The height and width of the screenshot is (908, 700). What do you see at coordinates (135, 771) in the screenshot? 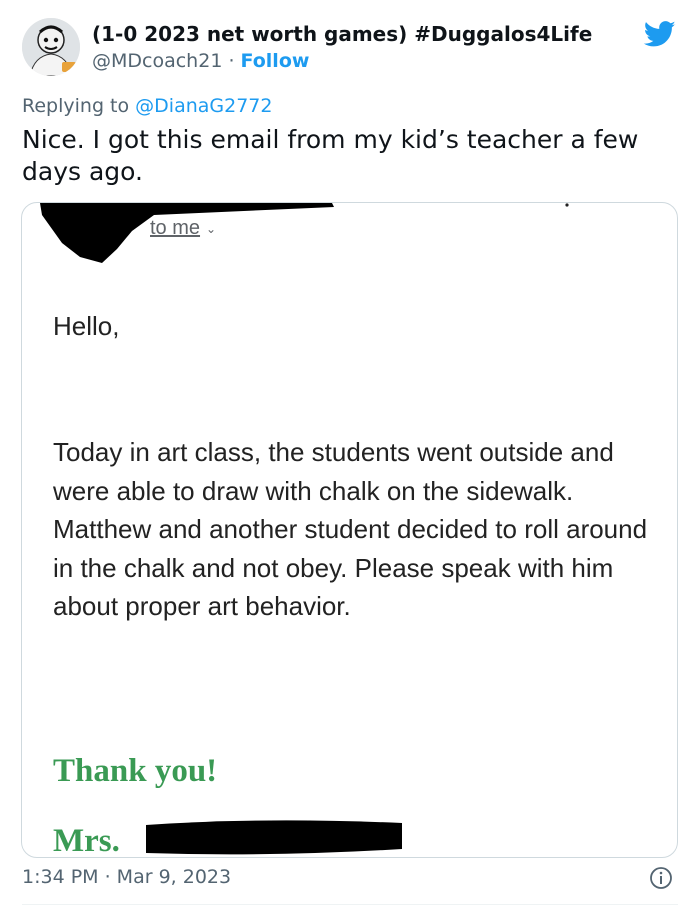
I see `email-thanks: Thank you!` at bounding box center [135, 771].